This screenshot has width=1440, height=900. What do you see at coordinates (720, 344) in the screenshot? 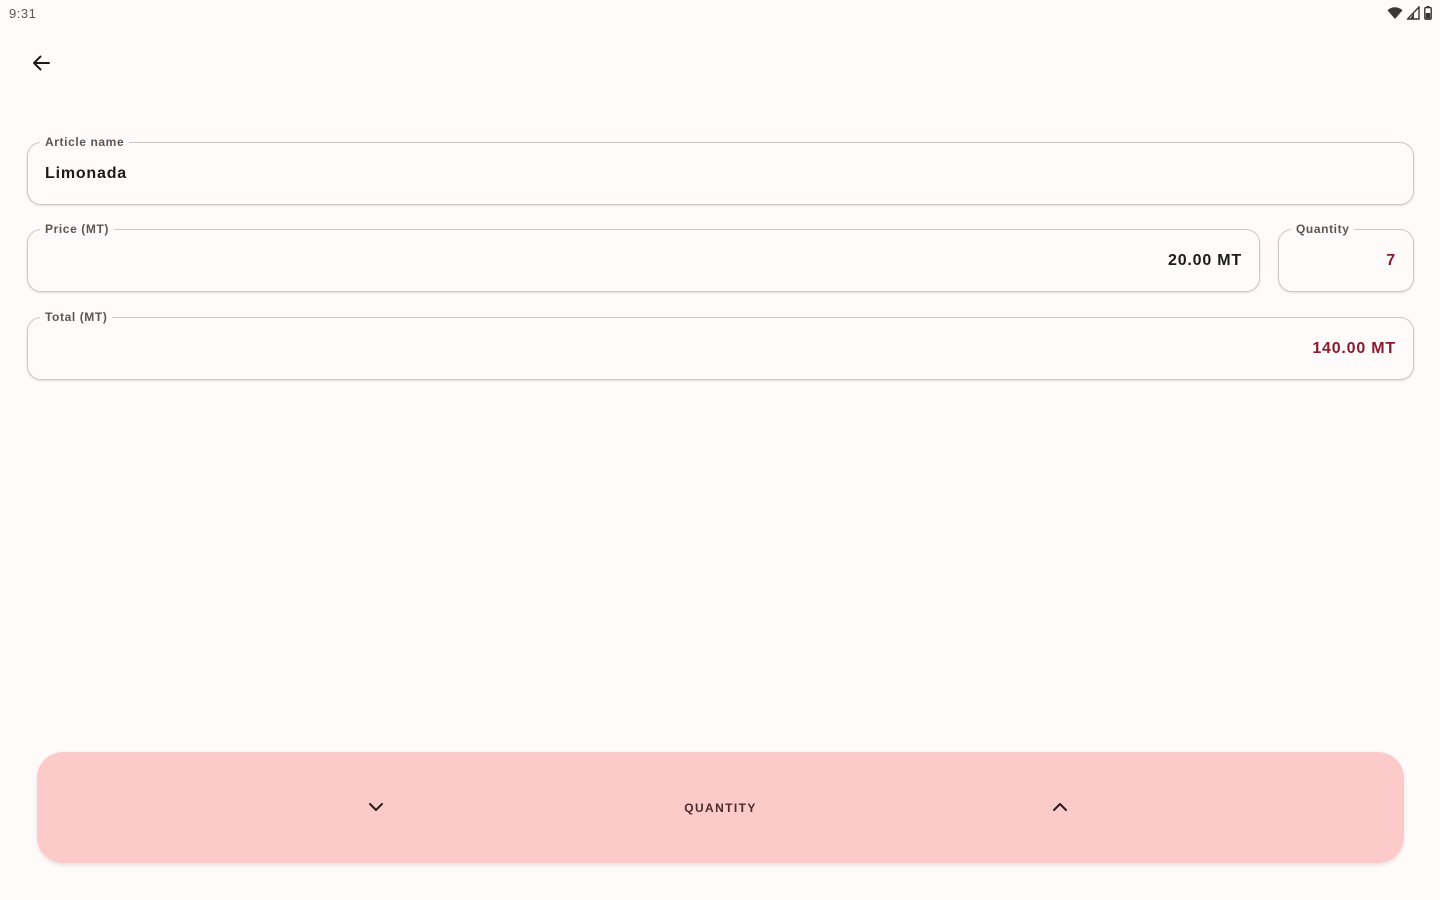
I see `total-field: Total (MT) 140.00 MT` at bounding box center [720, 344].